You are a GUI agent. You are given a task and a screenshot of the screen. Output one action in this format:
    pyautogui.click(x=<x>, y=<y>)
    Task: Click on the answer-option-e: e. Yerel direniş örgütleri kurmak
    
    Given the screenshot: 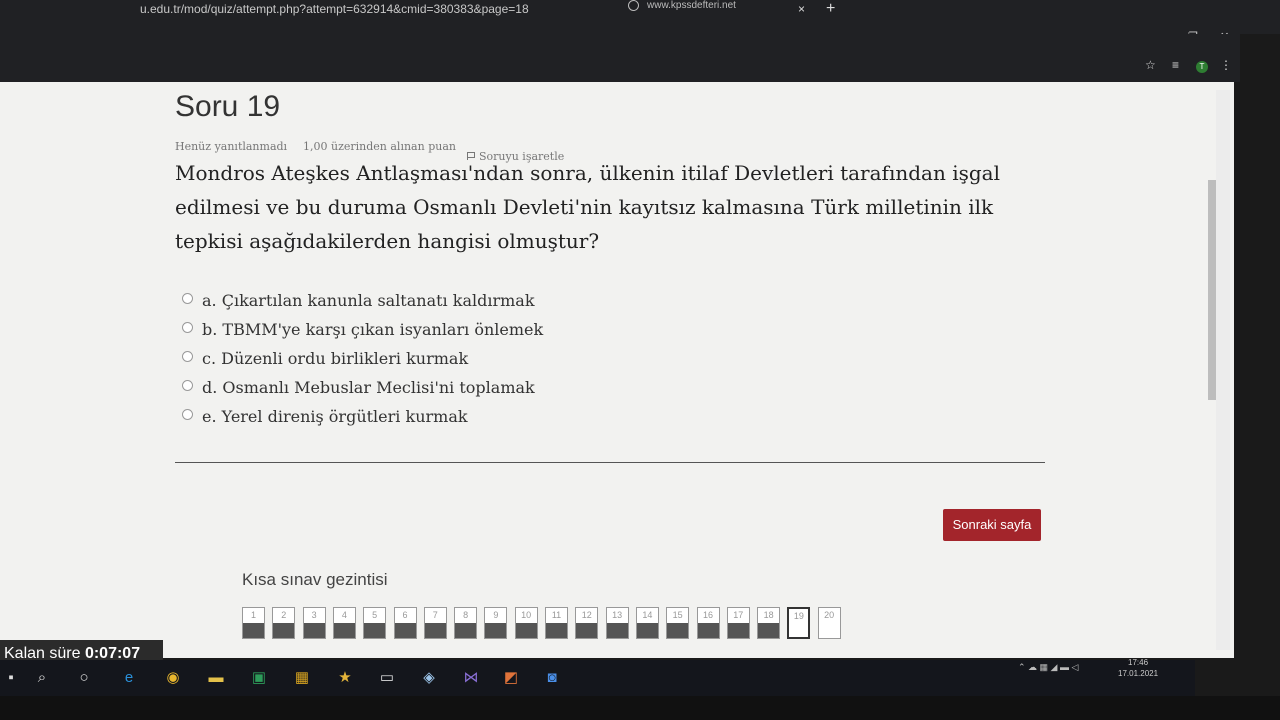 What is the action you would take?
    pyautogui.click(x=325, y=416)
    